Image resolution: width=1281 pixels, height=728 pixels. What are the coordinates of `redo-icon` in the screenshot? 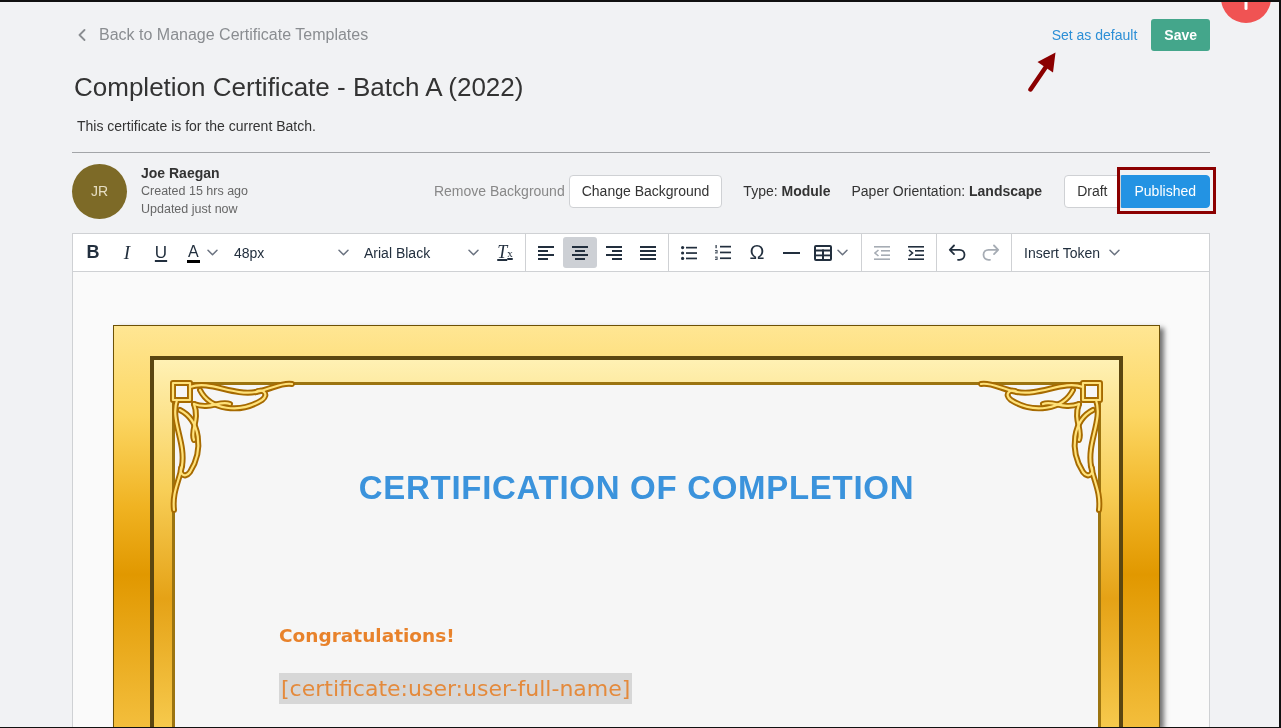 It's located at (991, 252).